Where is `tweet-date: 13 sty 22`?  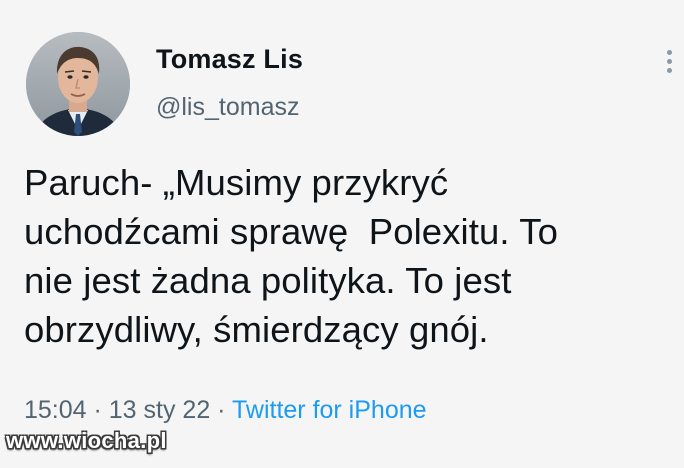 tweet-date: 13 sty 22 is located at coordinates (159, 410).